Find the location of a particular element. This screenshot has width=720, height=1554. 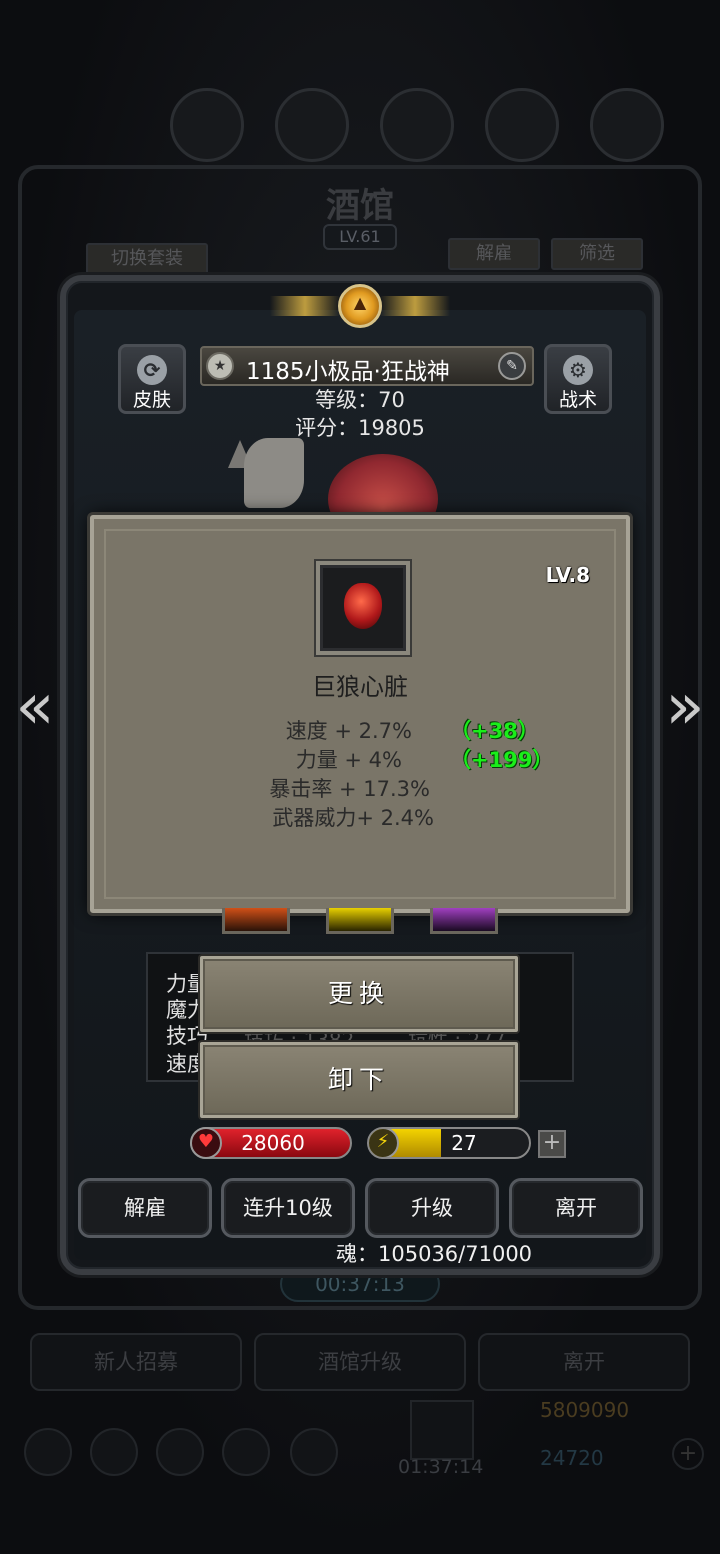

replace-button: 更换 is located at coordinates (359, 994).